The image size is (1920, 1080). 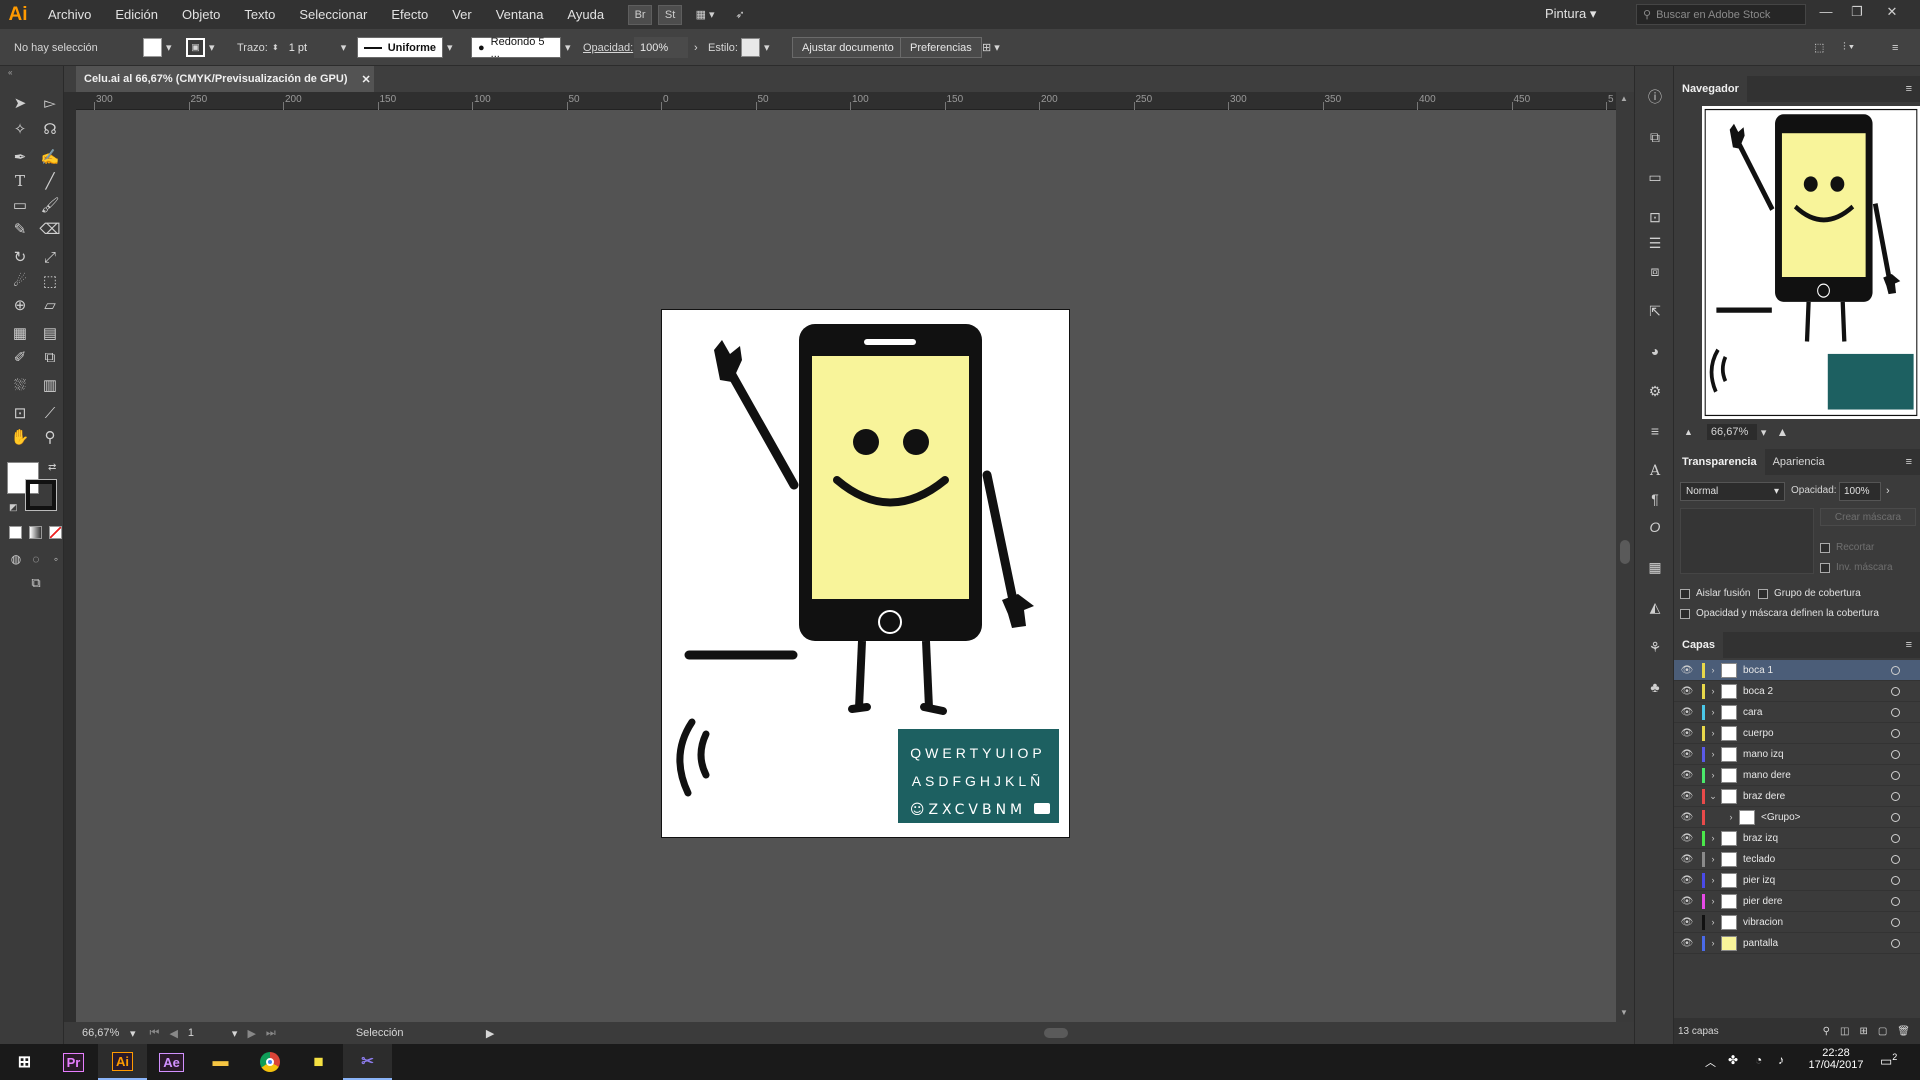 What do you see at coordinates (1809, 593) in the screenshot?
I see `knockout-group-checkbox: Grupo de cobertura` at bounding box center [1809, 593].